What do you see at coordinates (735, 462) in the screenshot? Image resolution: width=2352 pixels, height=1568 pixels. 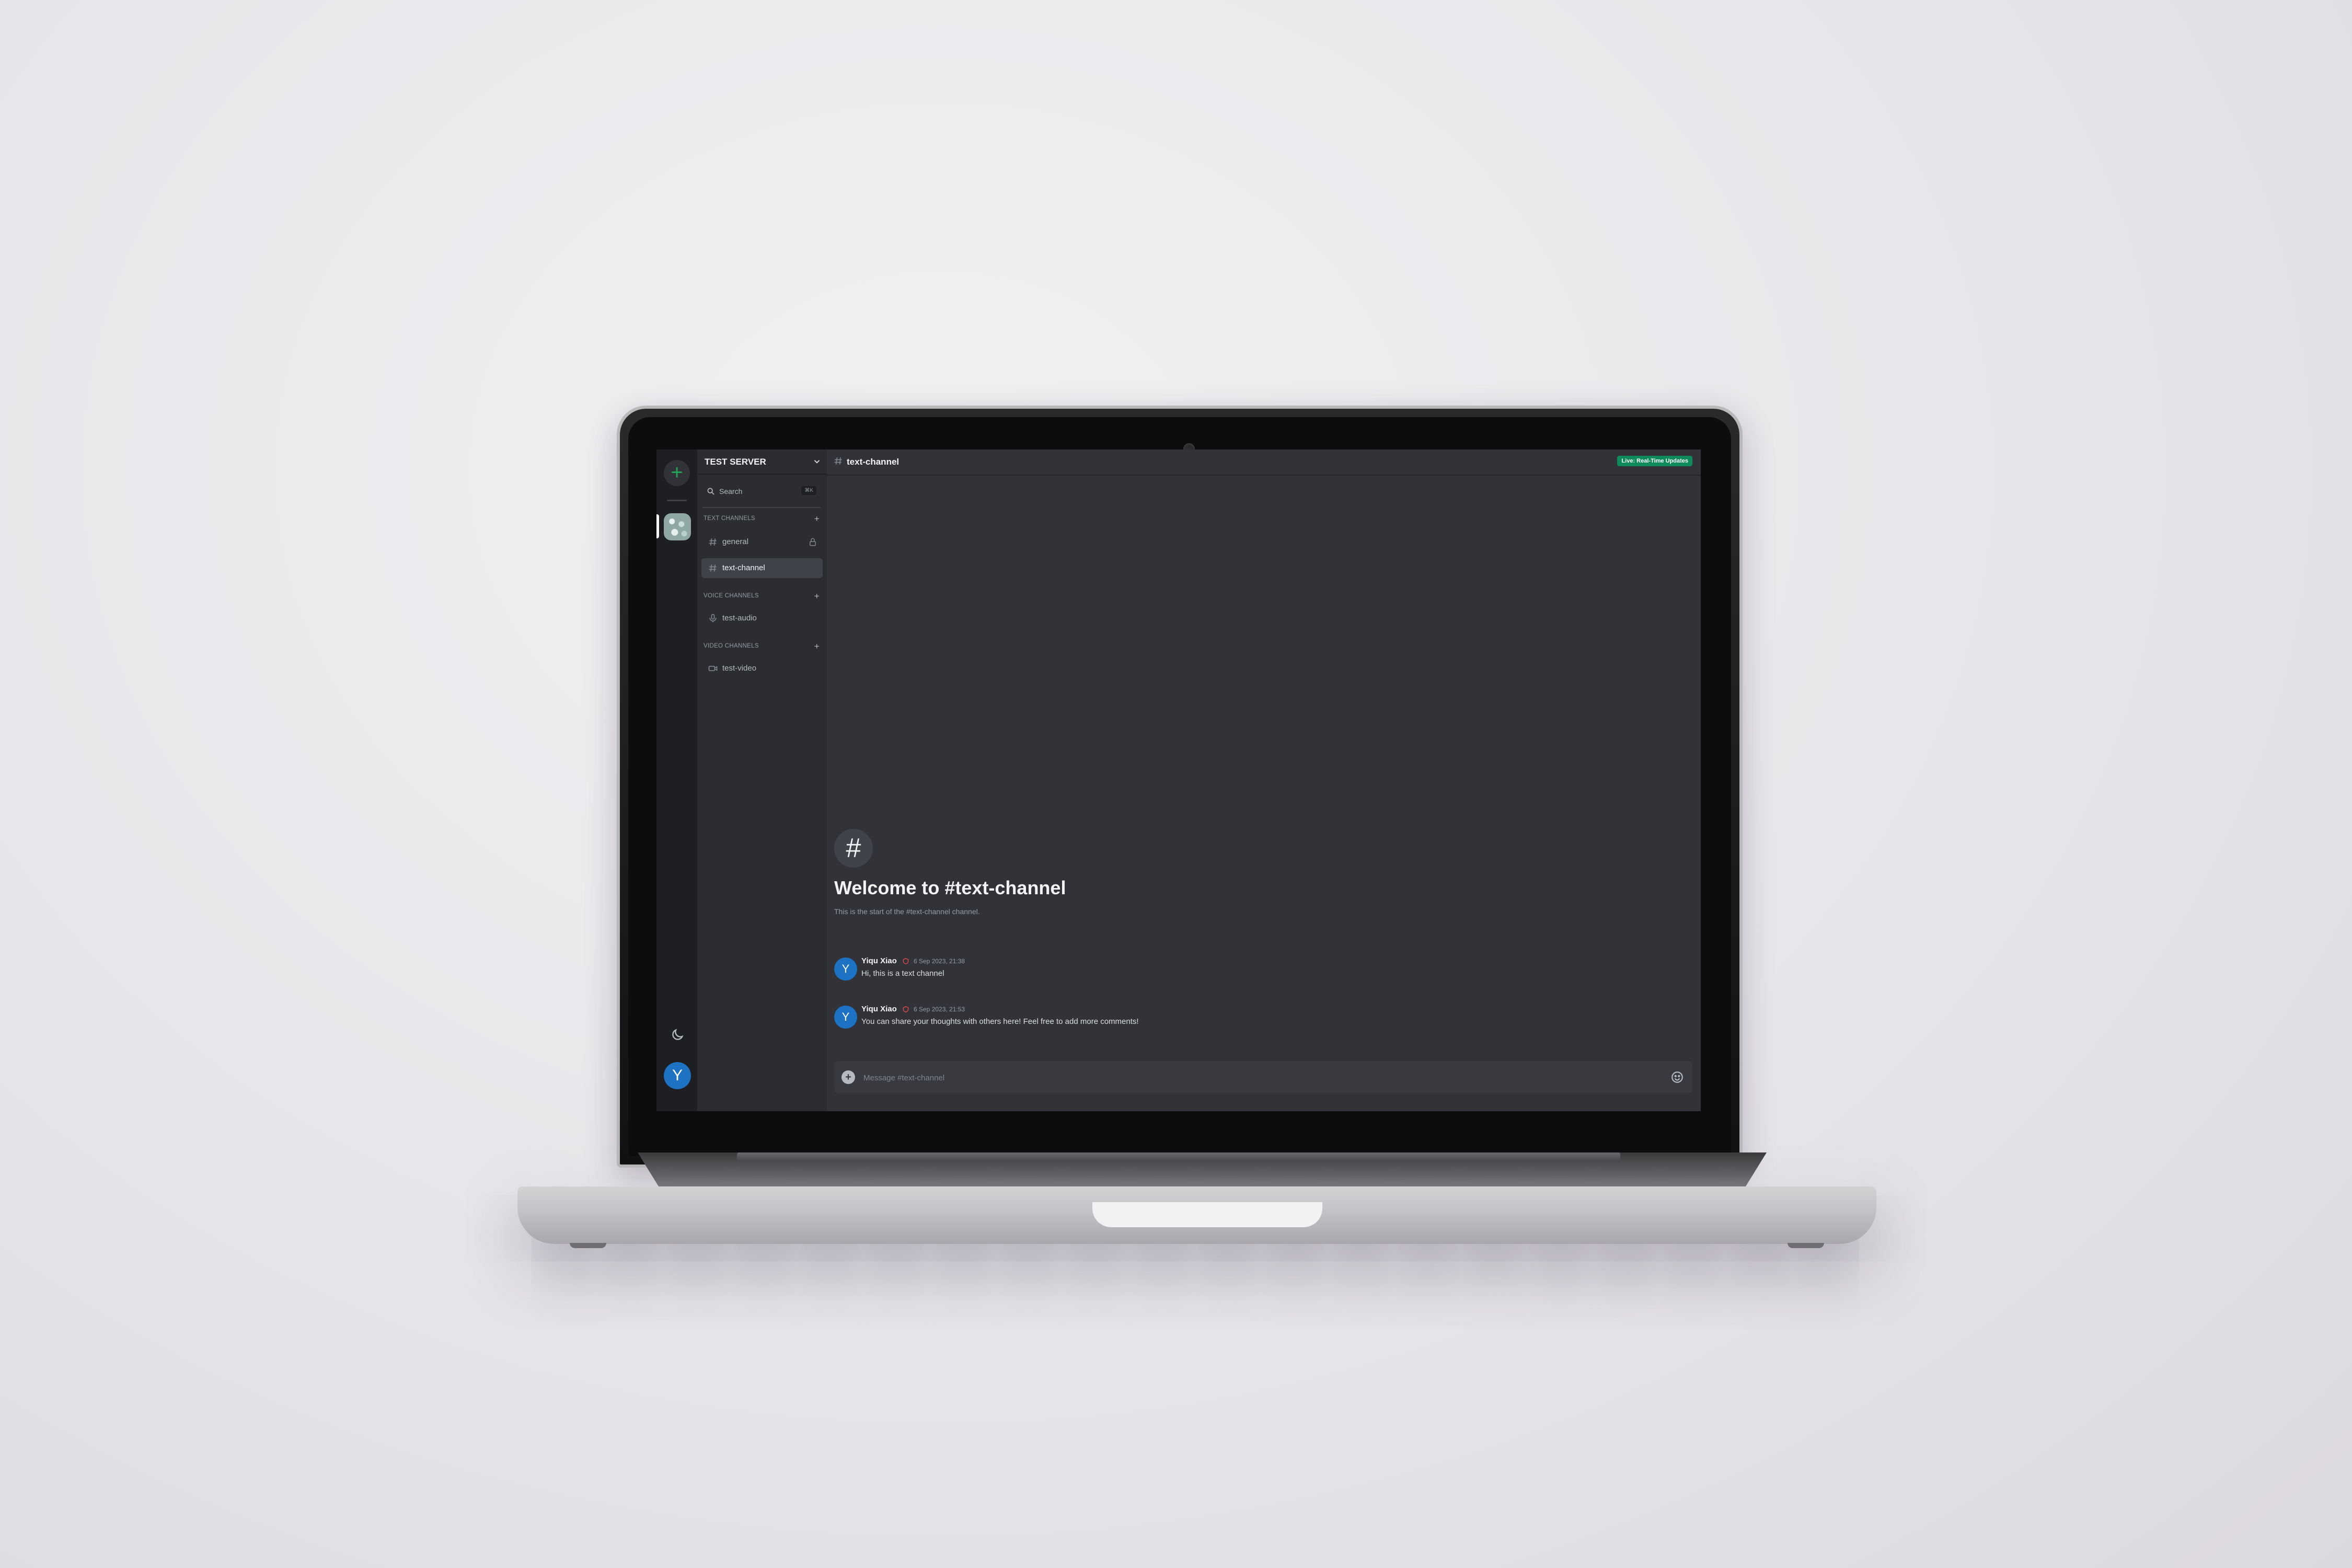 I see `server-name: TEST SERVER` at bounding box center [735, 462].